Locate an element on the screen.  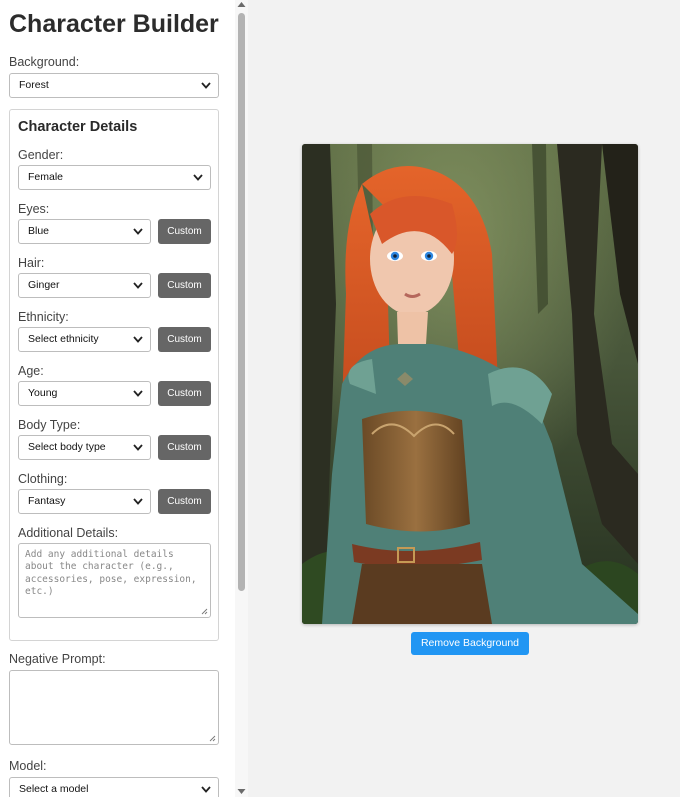
scrollbar-thumb is located at coordinates (241, 302).